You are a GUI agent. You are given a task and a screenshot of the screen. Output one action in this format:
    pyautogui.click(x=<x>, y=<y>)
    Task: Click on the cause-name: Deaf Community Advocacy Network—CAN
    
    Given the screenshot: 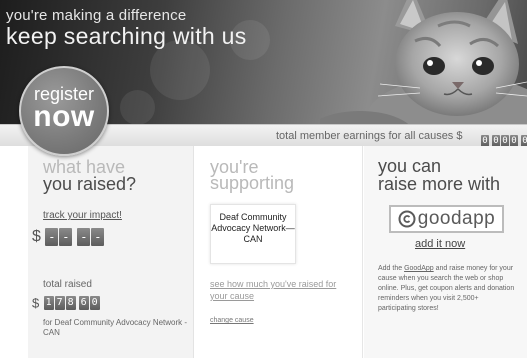 What is the action you would take?
    pyautogui.click(x=253, y=228)
    